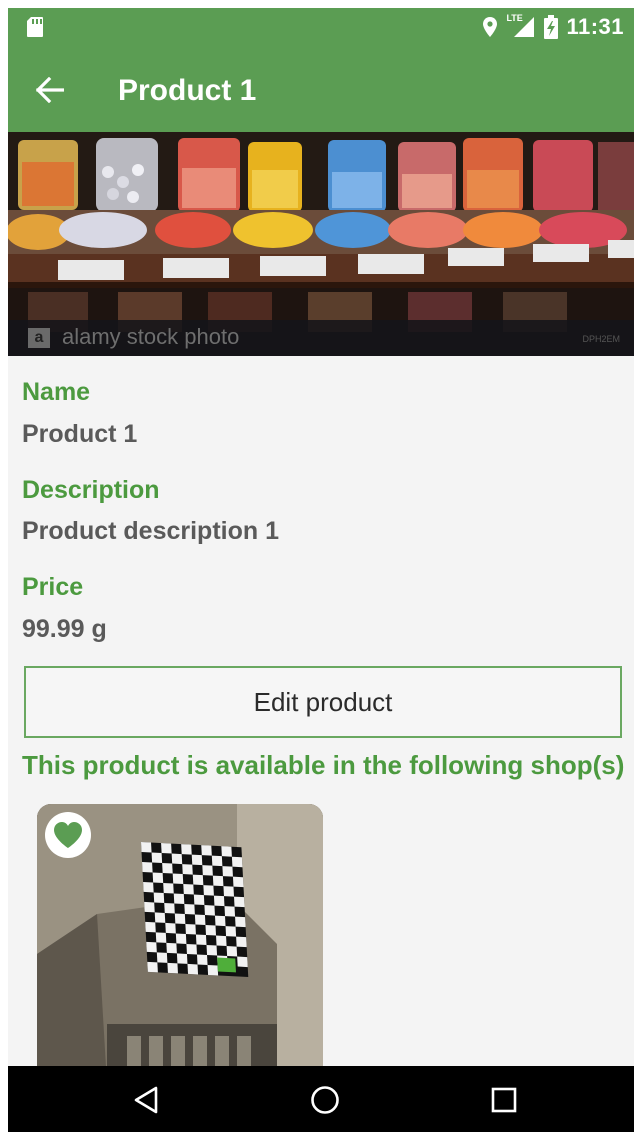 The height and width of the screenshot is (1132, 634). I want to click on nav-home-button, so click(325, 1100).